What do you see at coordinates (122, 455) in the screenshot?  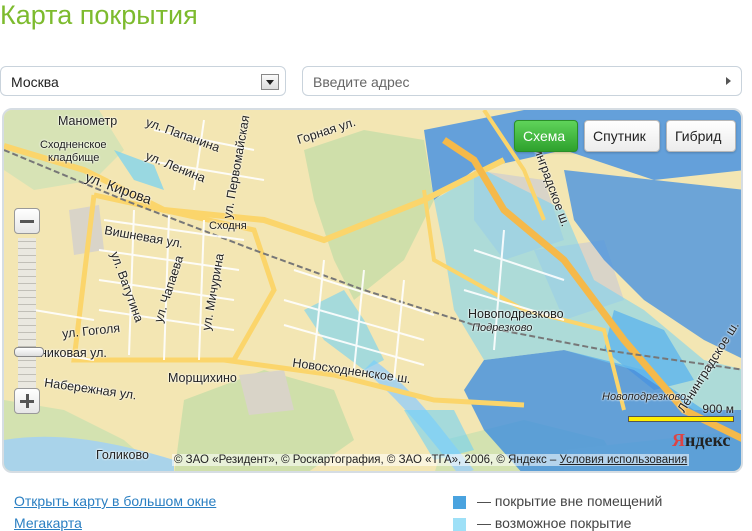 I see `map-label-golikovo: Голиково` at bounding box center [122, 455].